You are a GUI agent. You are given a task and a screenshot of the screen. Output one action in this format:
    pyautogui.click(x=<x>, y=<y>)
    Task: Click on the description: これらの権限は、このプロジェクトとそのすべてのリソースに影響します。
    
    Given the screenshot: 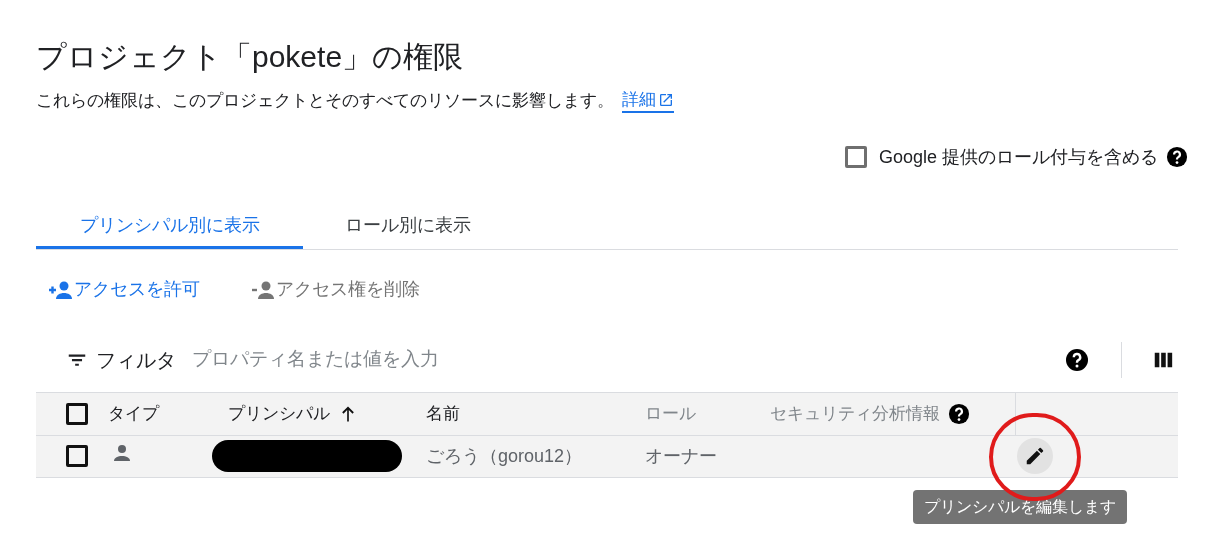 What is the action you would take?
    pyautogui.click(x=325, y=101)
    